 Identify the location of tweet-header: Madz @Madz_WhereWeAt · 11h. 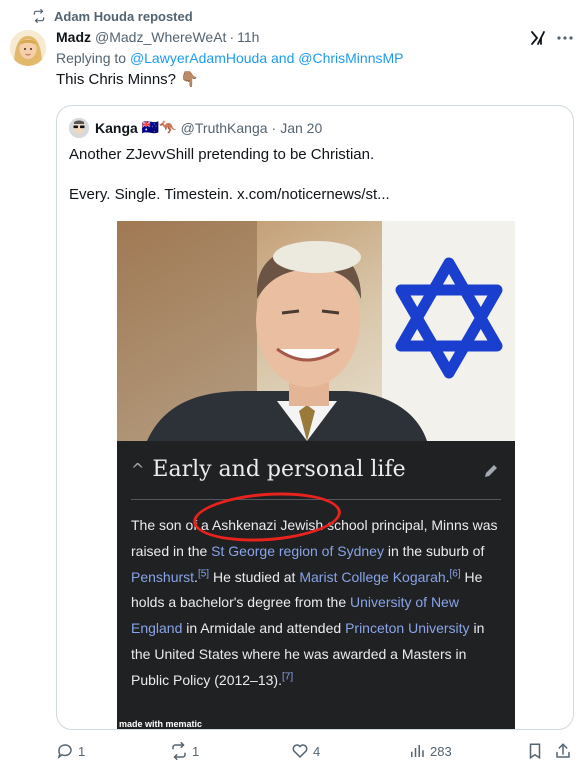
(157, 37).